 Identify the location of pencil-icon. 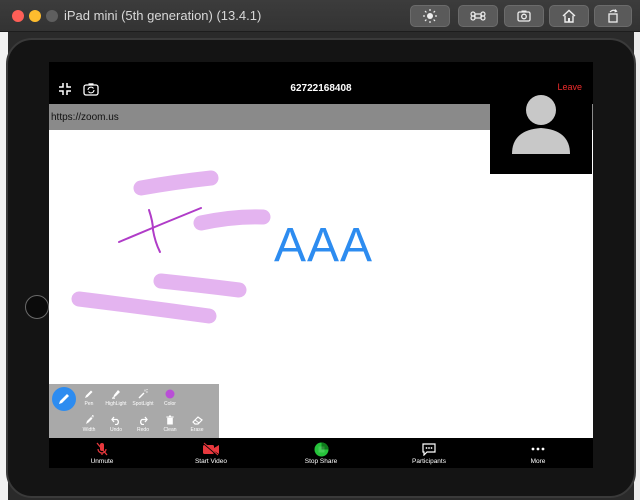
(64, 399).